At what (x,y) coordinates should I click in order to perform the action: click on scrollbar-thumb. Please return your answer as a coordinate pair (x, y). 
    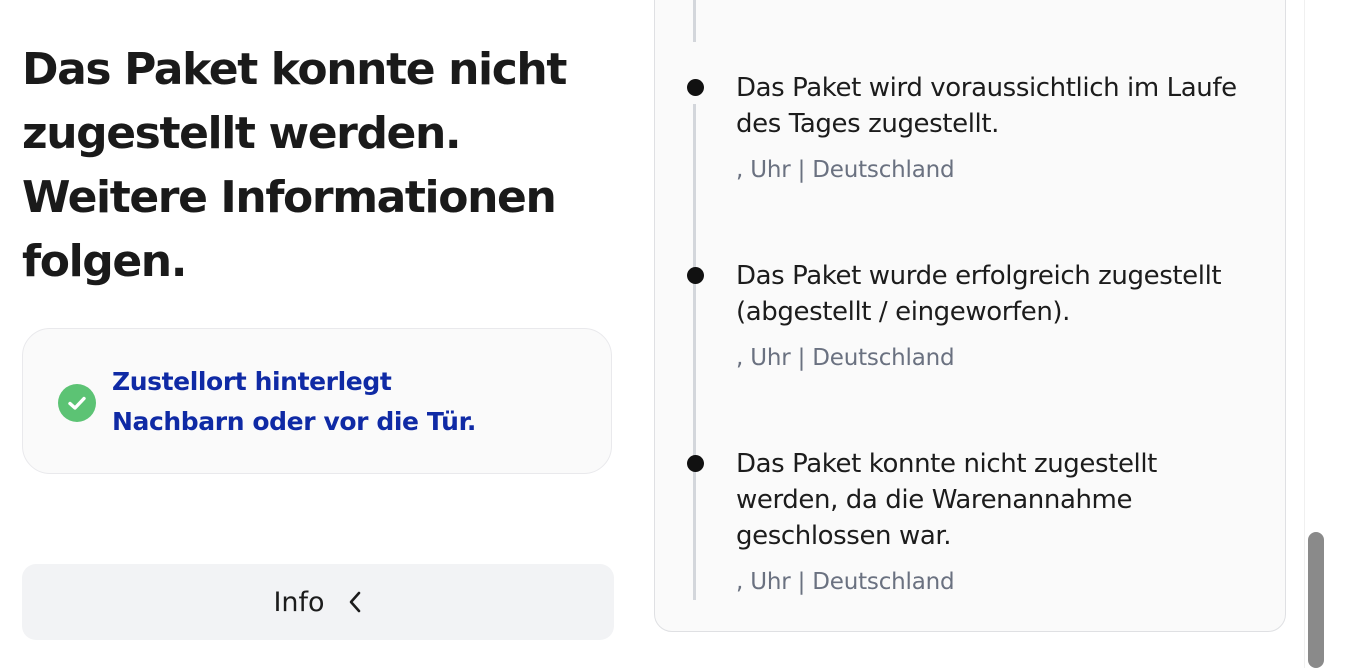
    Looking at the image, I should click on (1316, 600).